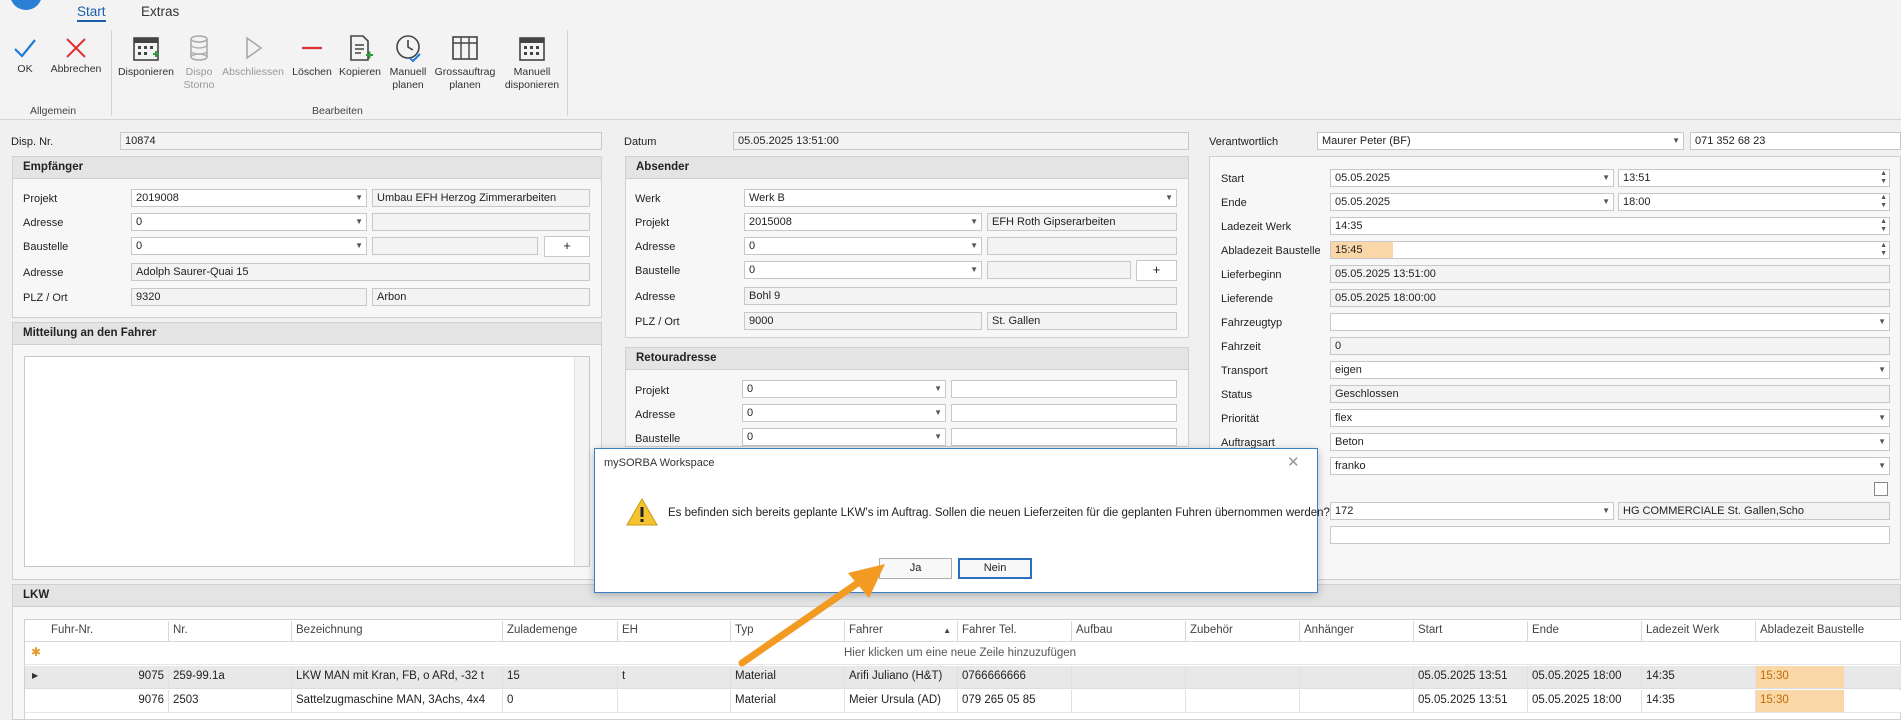  Describe the element at coordinates (25, 56) in the screenshot. I see `ok-button: OK` at that location.